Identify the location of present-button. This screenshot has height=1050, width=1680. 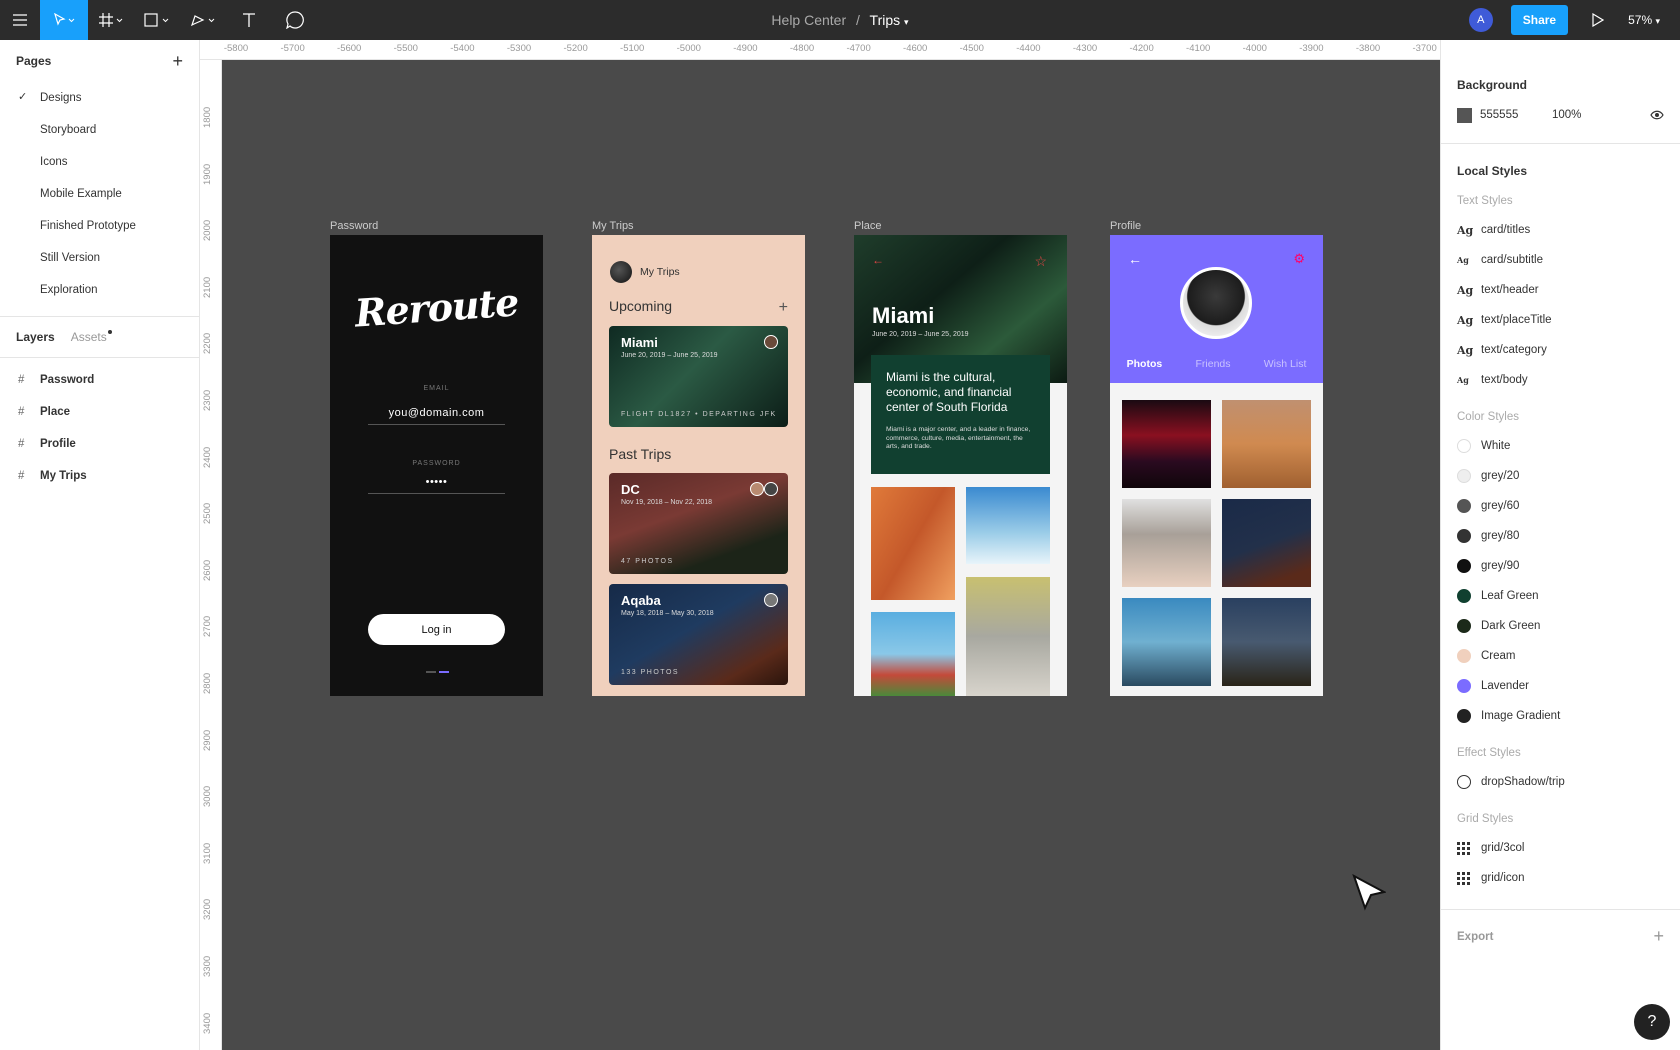
(1598, 20).